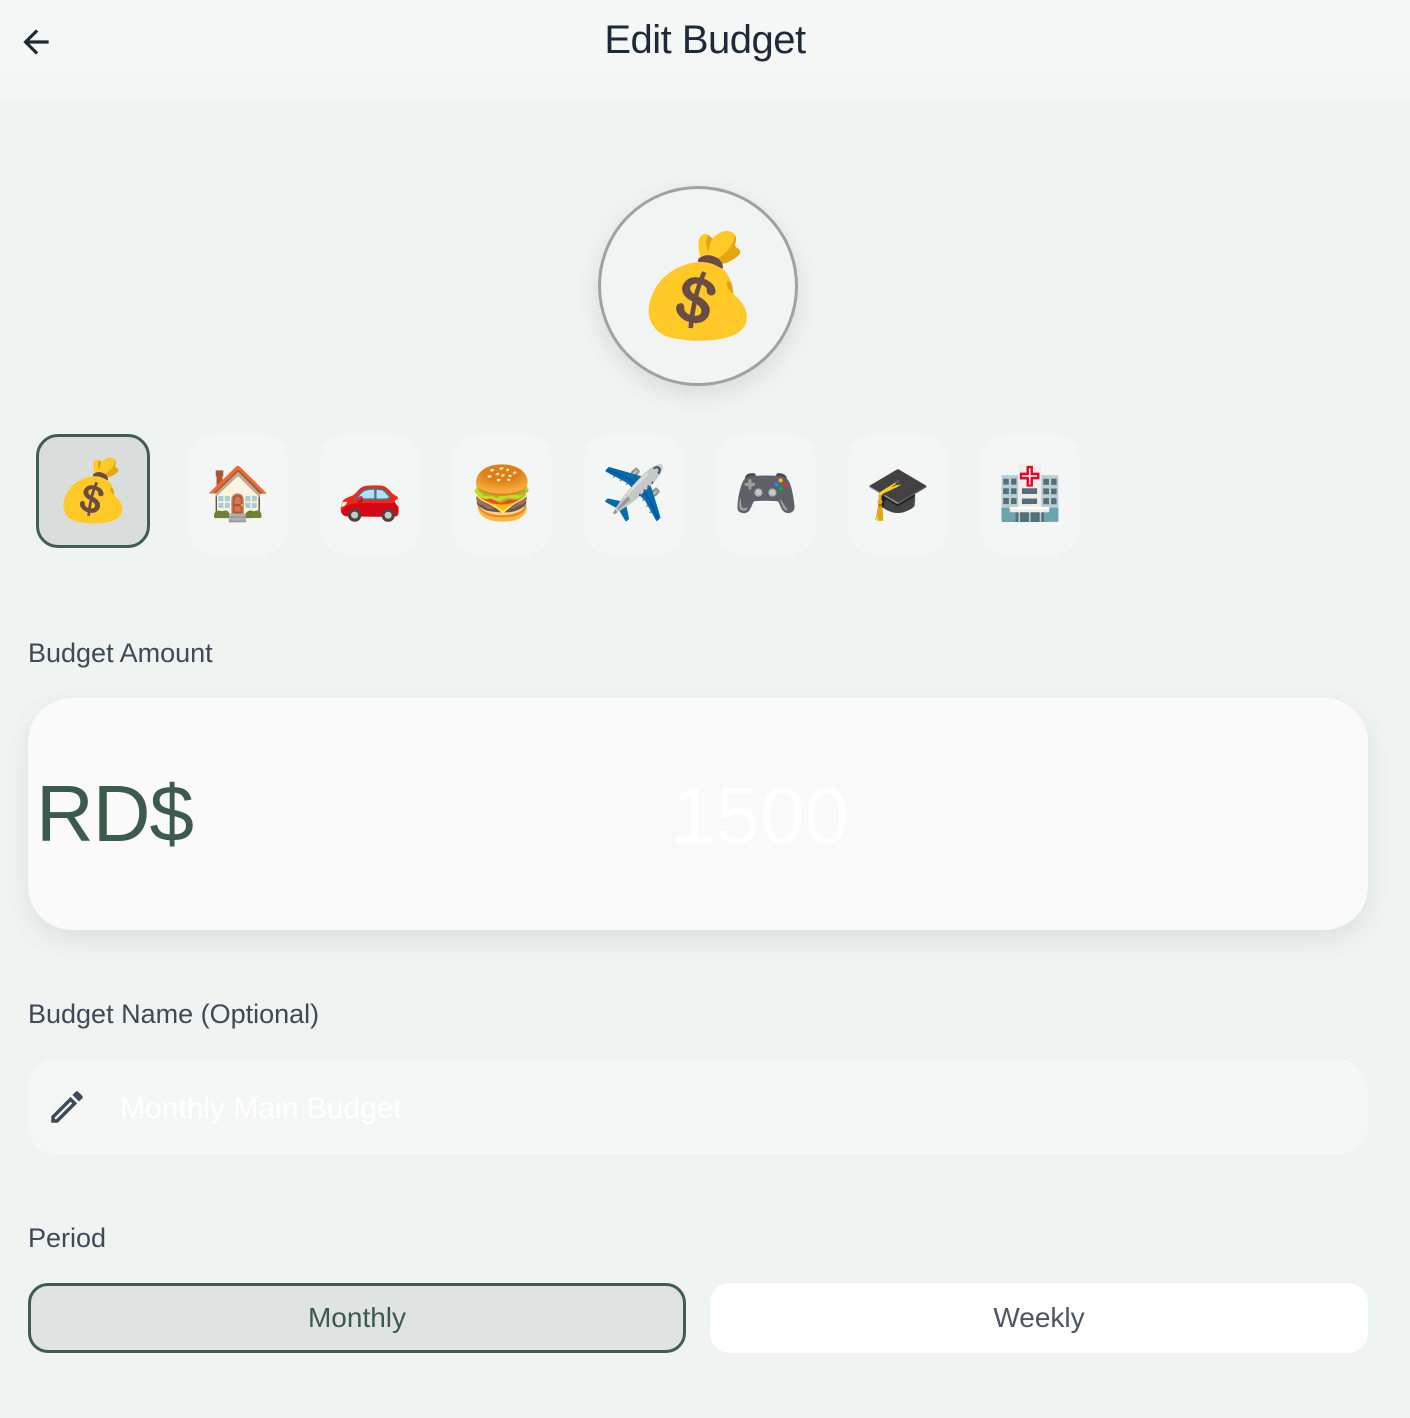 The image size is (1410, 1418). I want to click on selected-budget-icon: 💰, so click(698, 286).